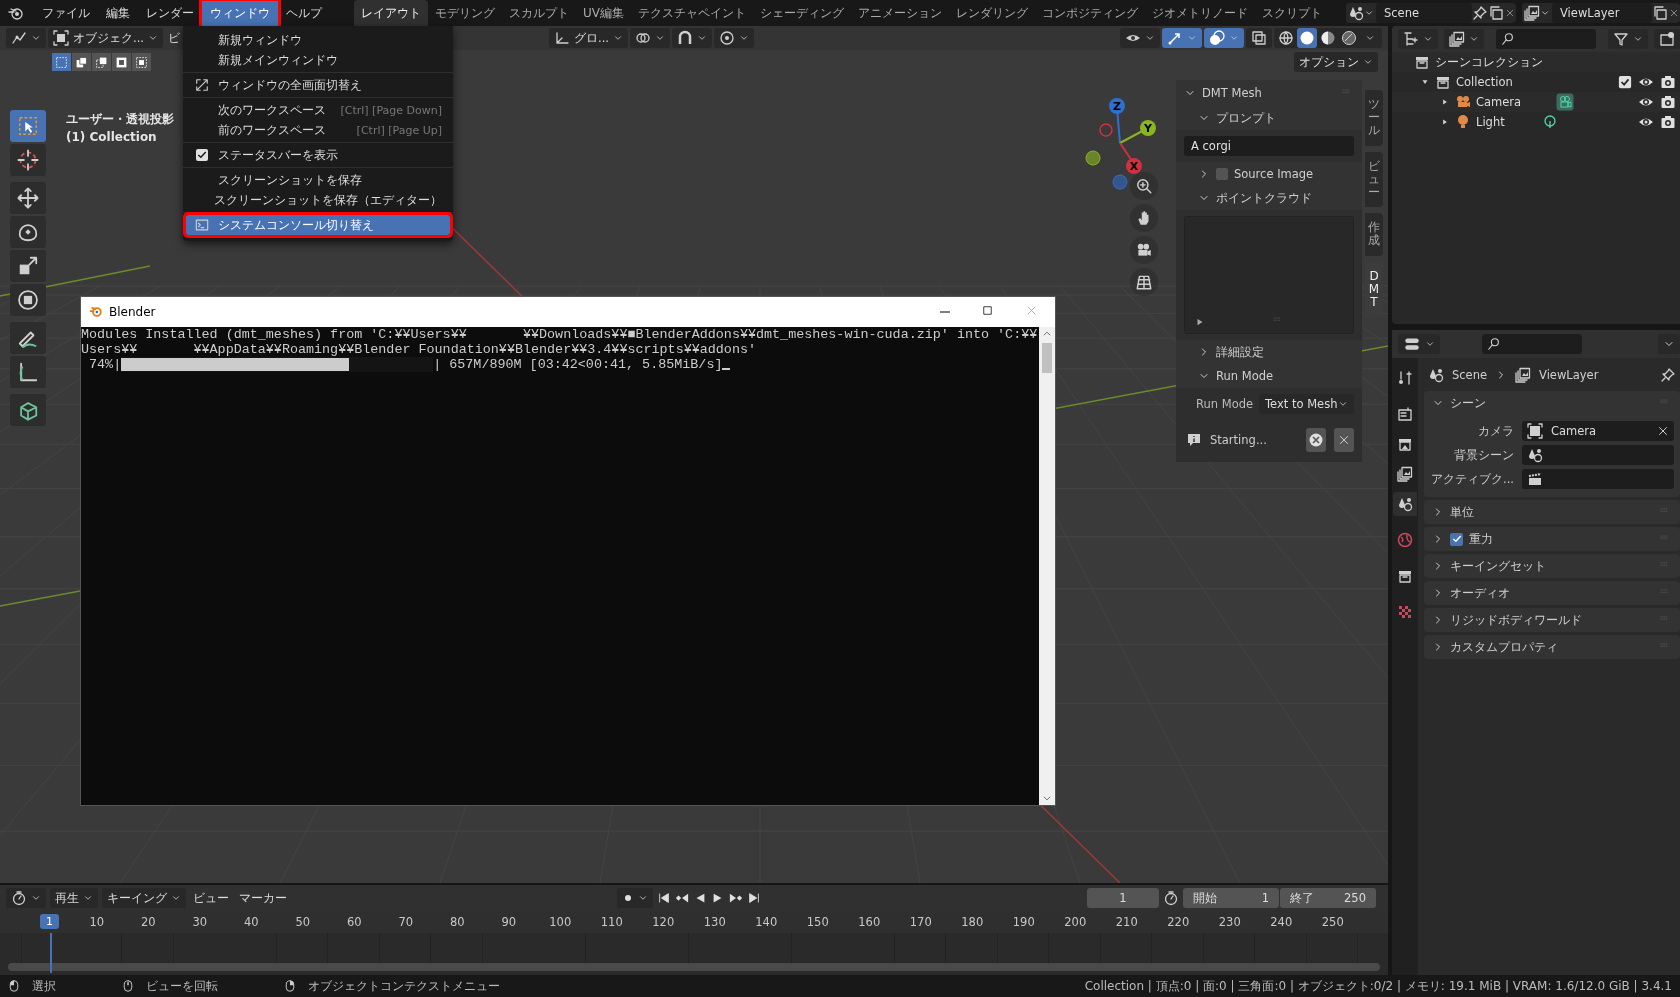  I want to click on clear-icon, so click(1663, 431).